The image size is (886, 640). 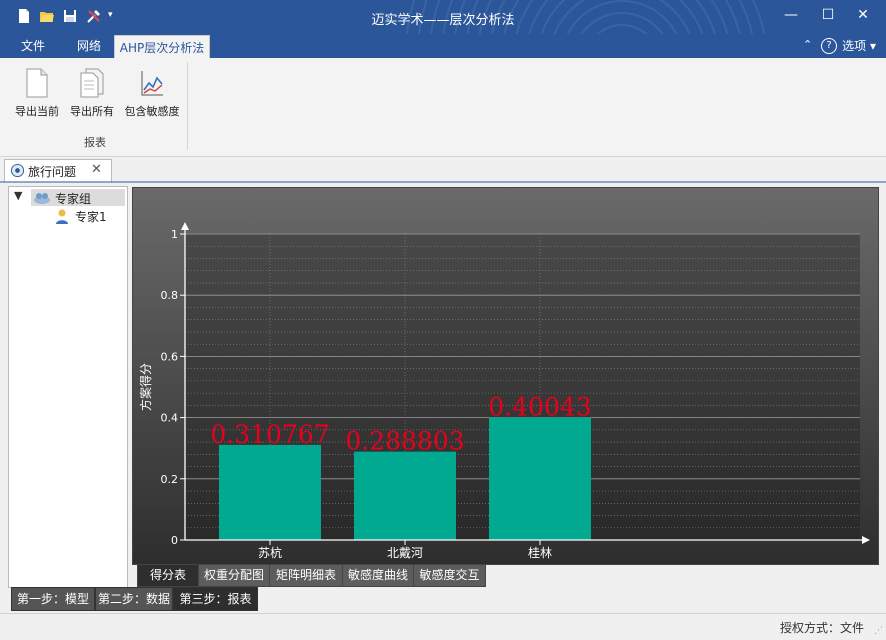 What do you see at coordinates (134, 599) in the screenshot?
I see `step-data: 第二步：数据` at bounding box center [134, 599].